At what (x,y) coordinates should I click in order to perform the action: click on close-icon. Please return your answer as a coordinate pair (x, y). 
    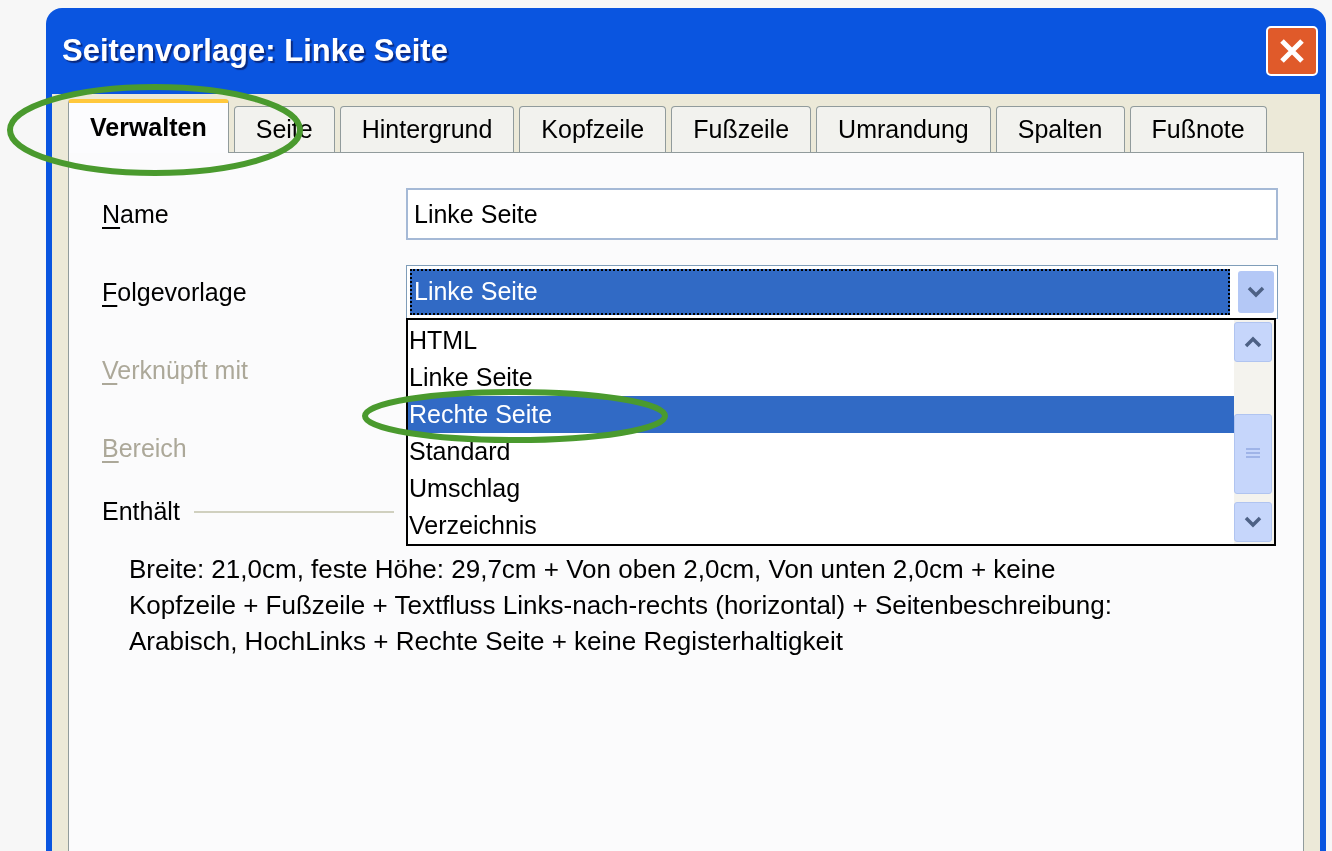
    Looking at the image, I should click on (1292, 51).